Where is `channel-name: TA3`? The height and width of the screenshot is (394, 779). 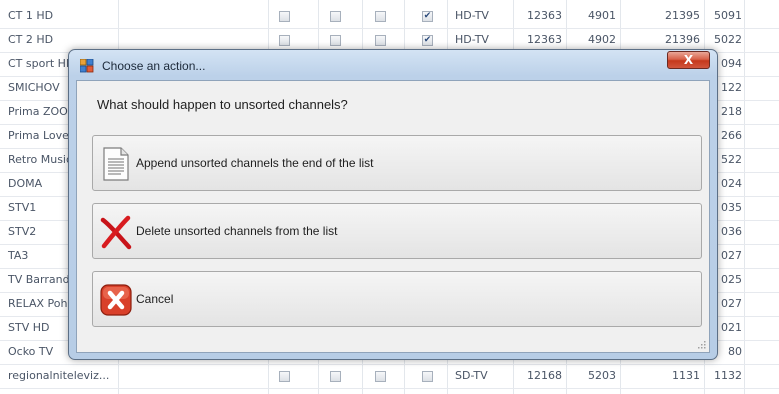
channel-name: TA3 is located at coordinates (18, 255).